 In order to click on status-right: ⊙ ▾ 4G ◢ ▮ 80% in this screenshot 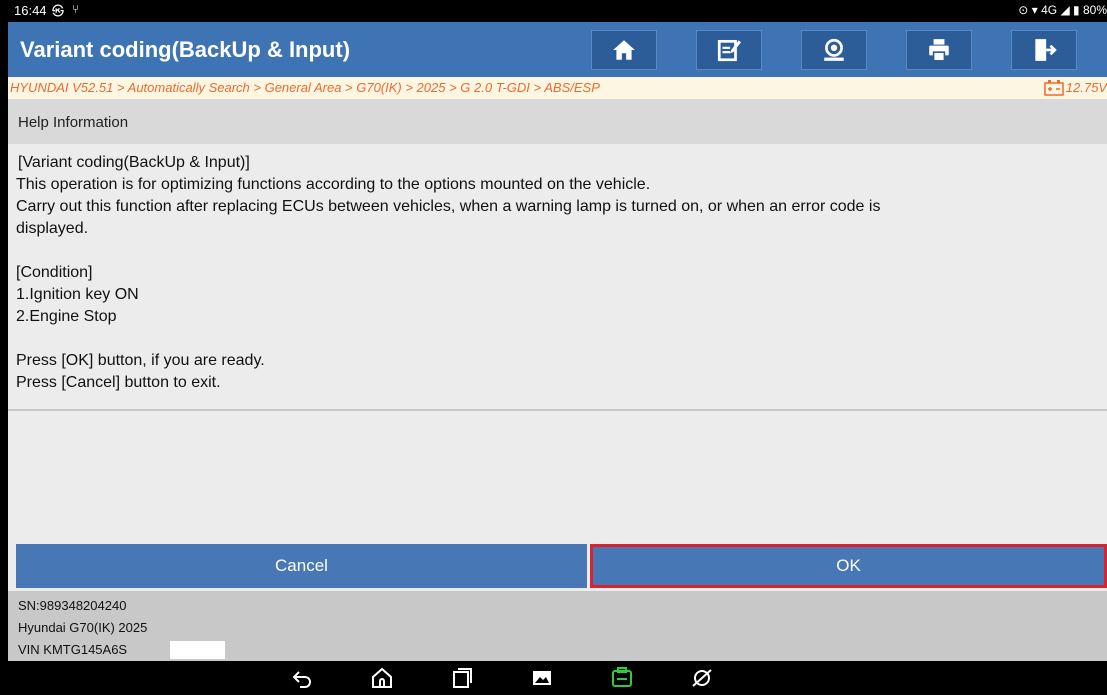, I will do `click(1062, 10)`.